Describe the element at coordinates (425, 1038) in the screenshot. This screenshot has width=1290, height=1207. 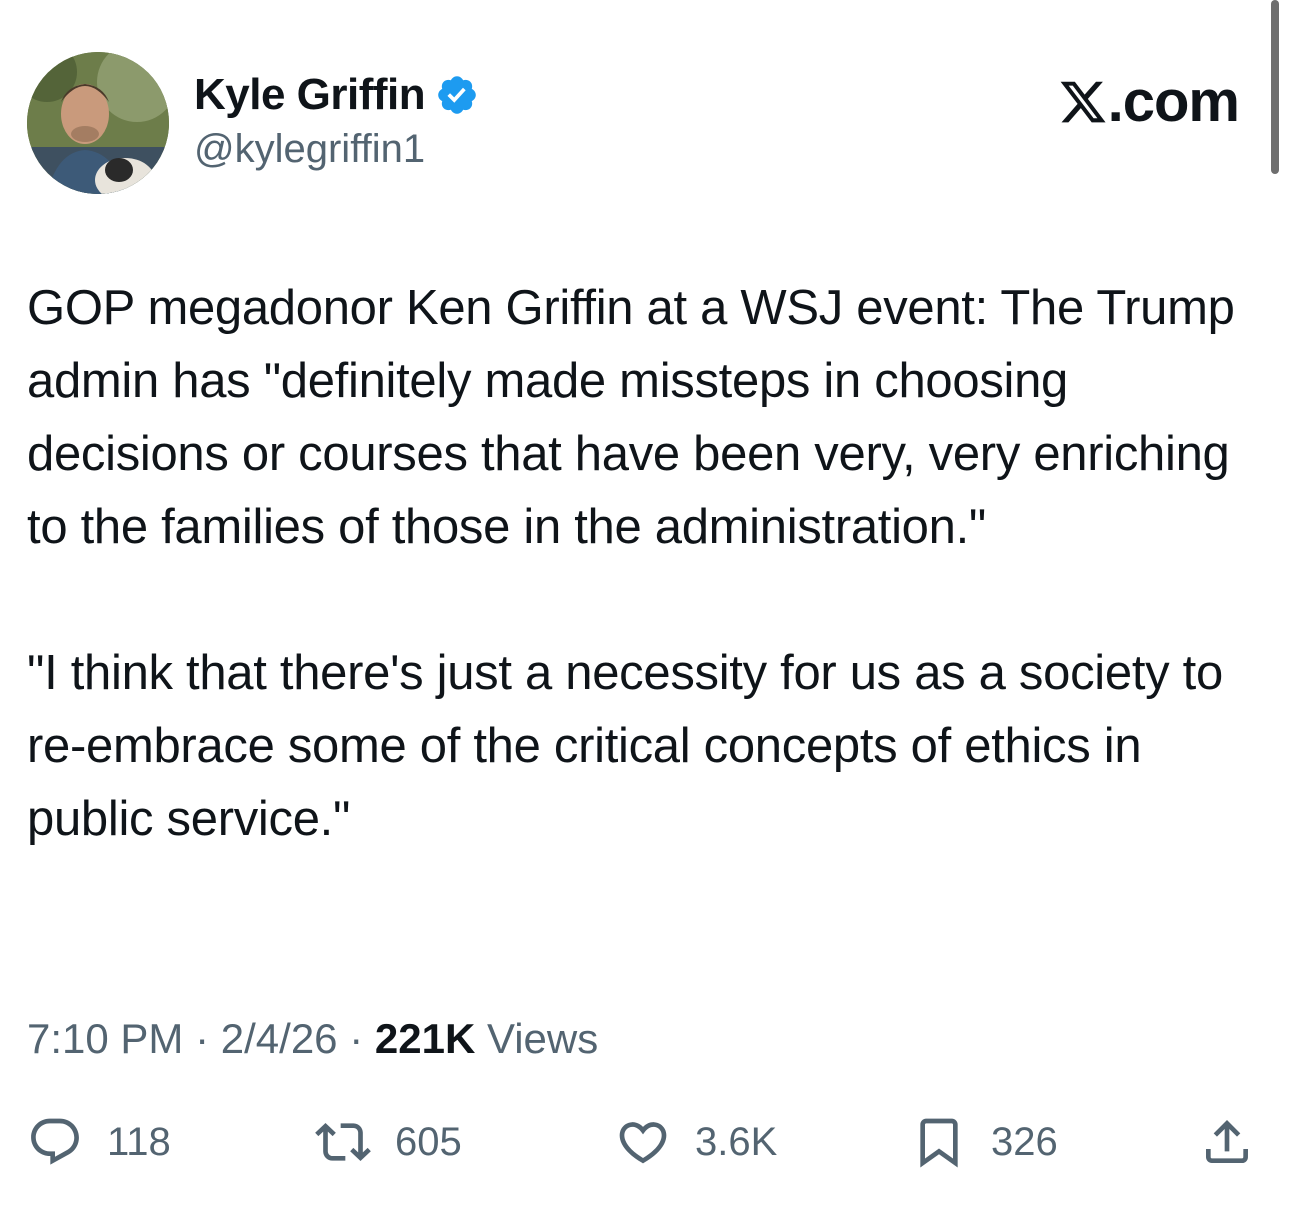
I see `views-count: 221K` at that location.